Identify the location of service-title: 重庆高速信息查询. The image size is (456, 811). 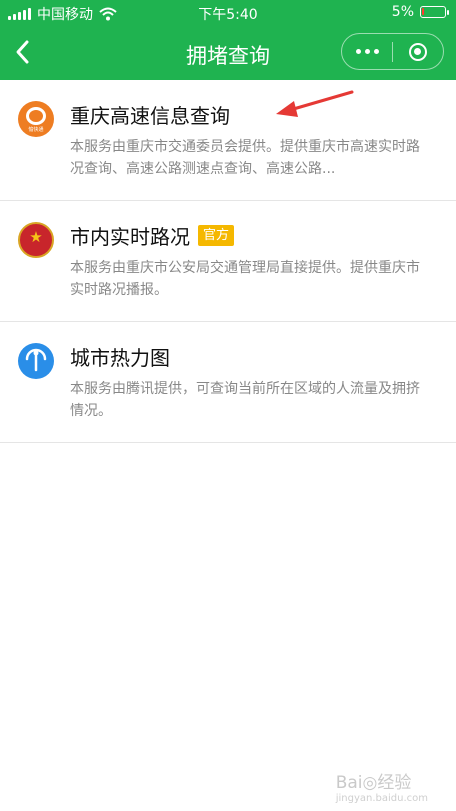
(150, 114).